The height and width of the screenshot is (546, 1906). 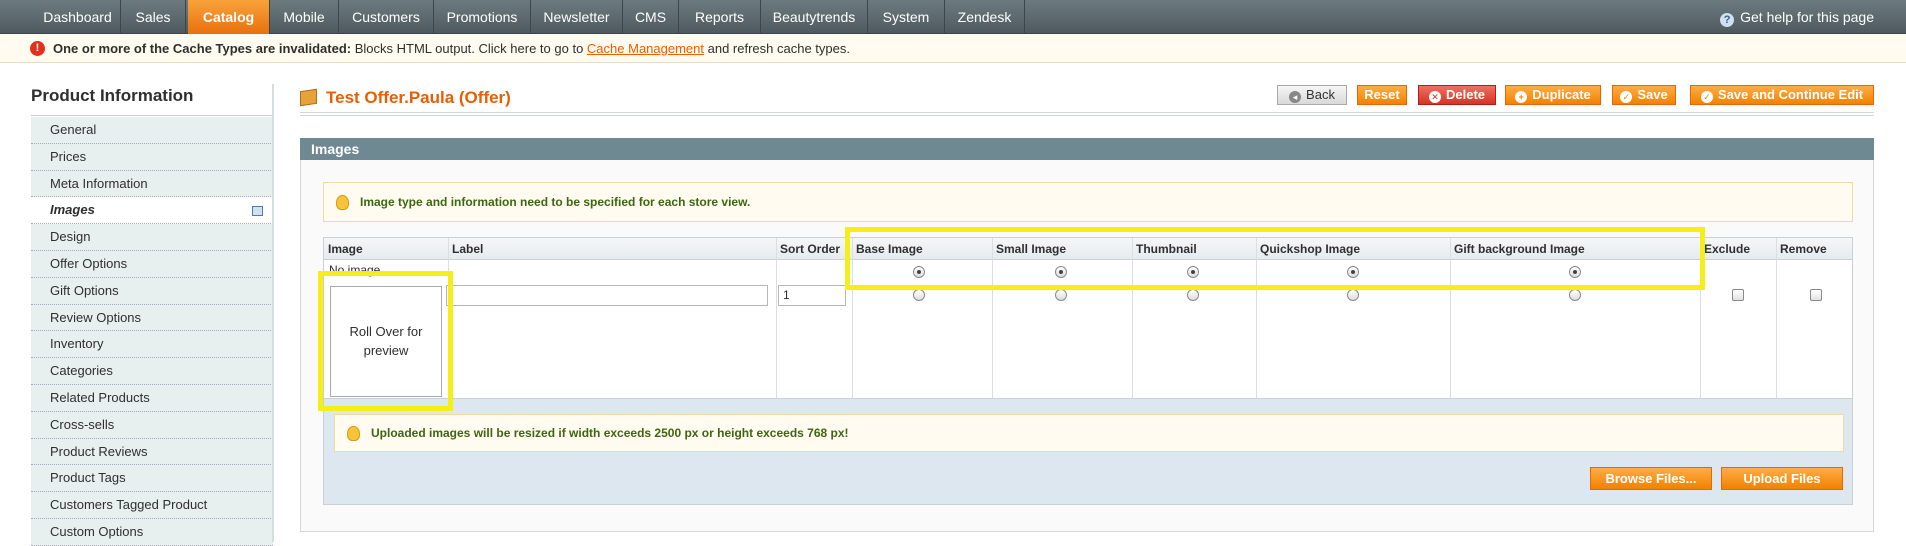 I want to click on cache-management-link: Cache Management, so click(x=645, y=48).